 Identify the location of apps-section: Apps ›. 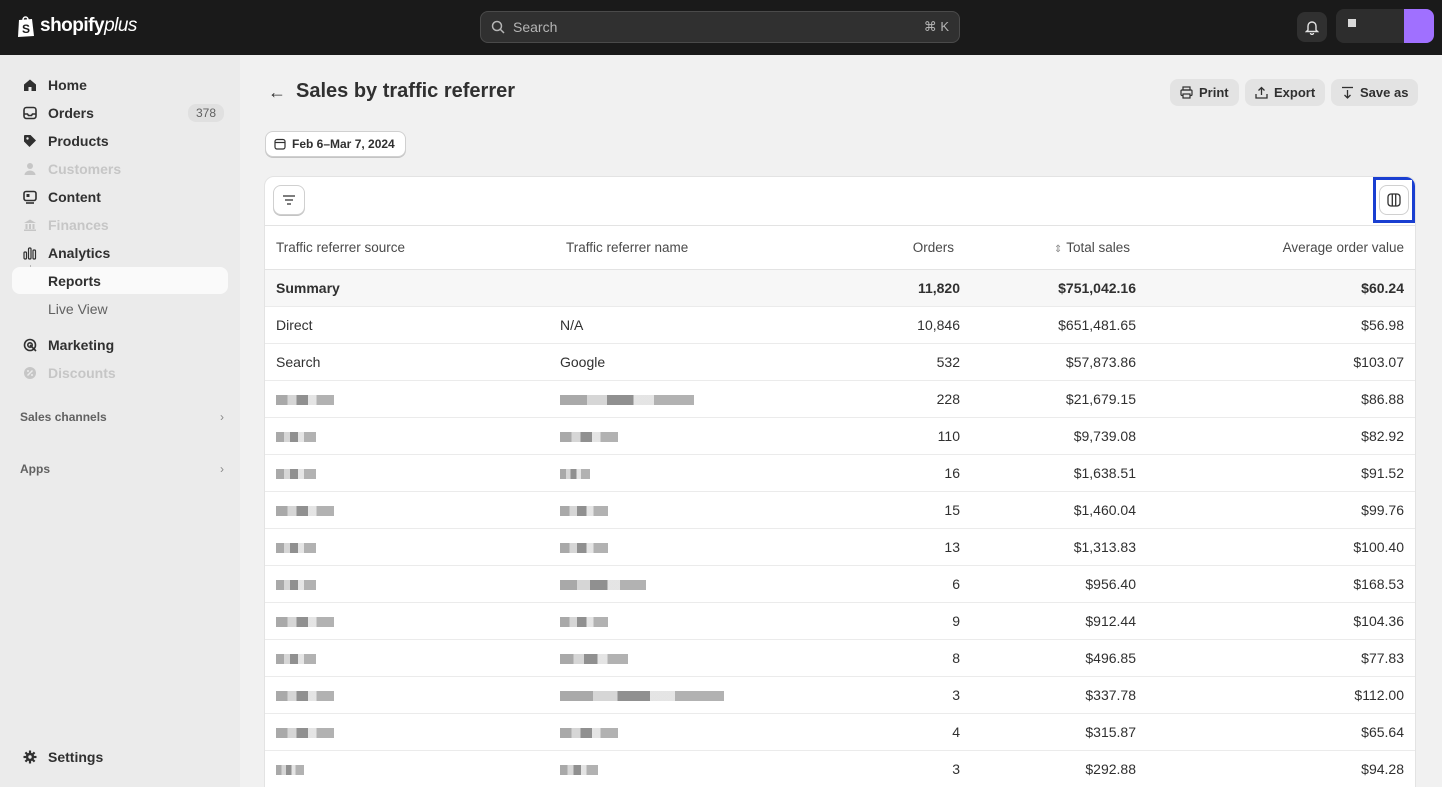
(122, 469).